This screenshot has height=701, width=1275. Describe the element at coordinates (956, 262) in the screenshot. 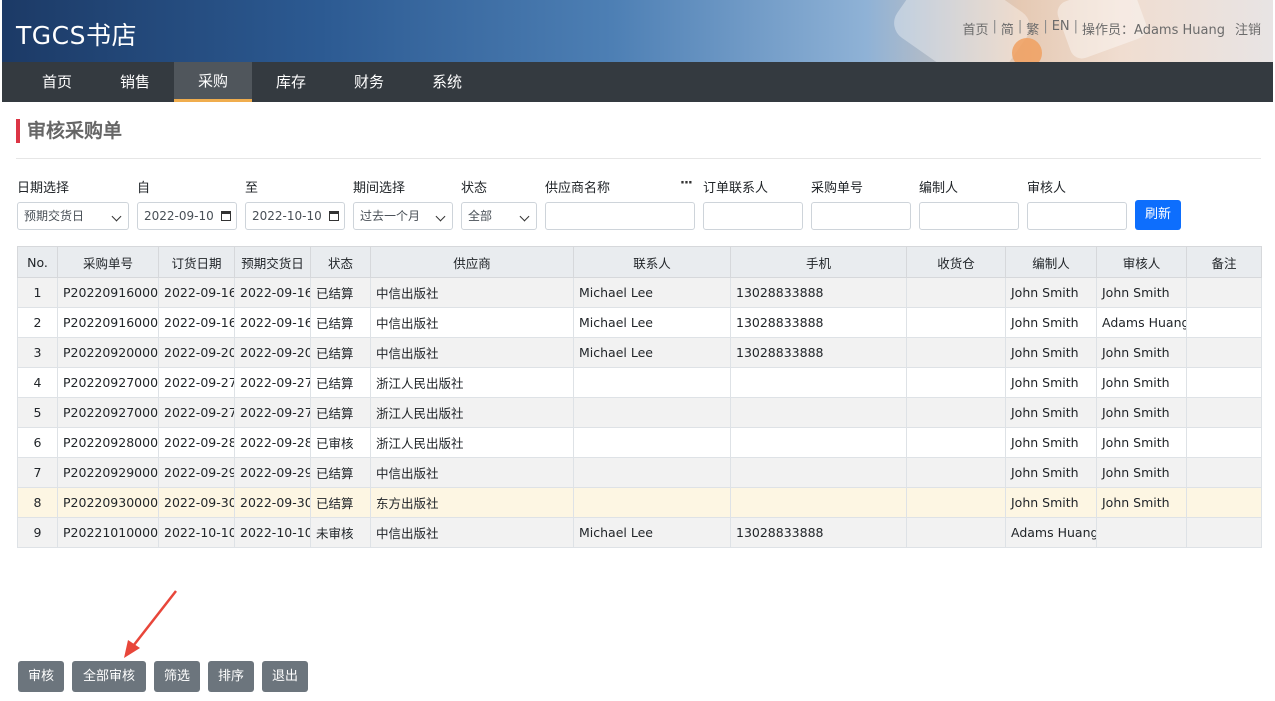

I see `column-header: 收货仓` at that location.